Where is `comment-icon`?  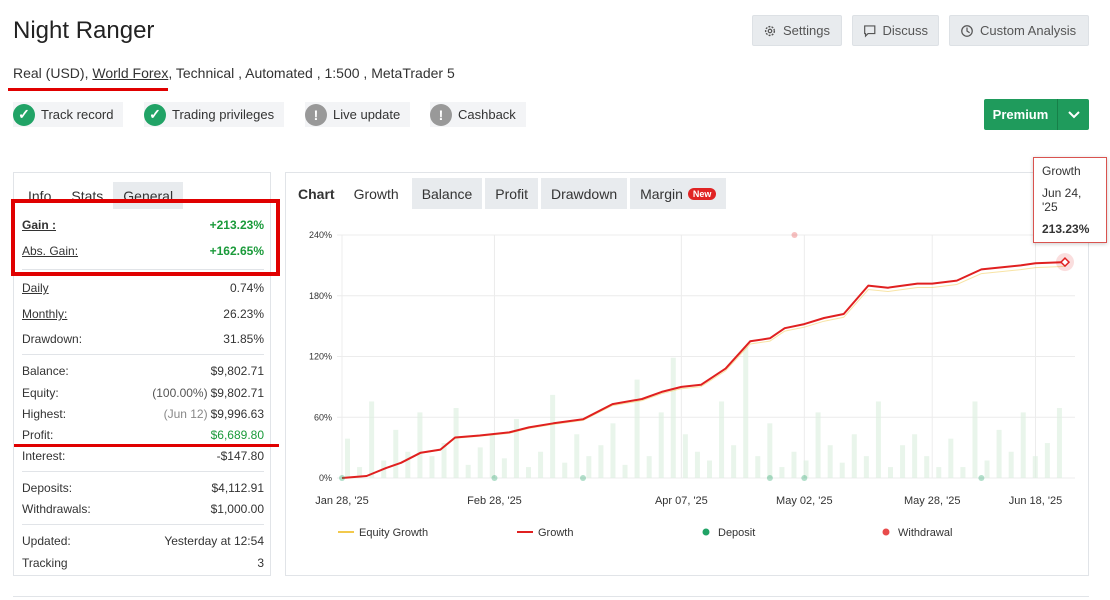 comment-icon is located at coordinates (870, 30).